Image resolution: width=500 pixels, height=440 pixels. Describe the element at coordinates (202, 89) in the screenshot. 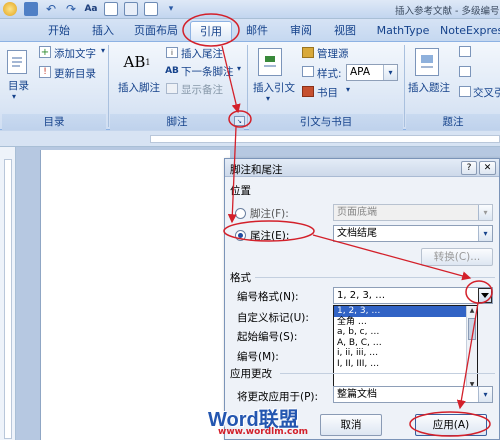

I see `show-notes-button: 显示备注` at that location.